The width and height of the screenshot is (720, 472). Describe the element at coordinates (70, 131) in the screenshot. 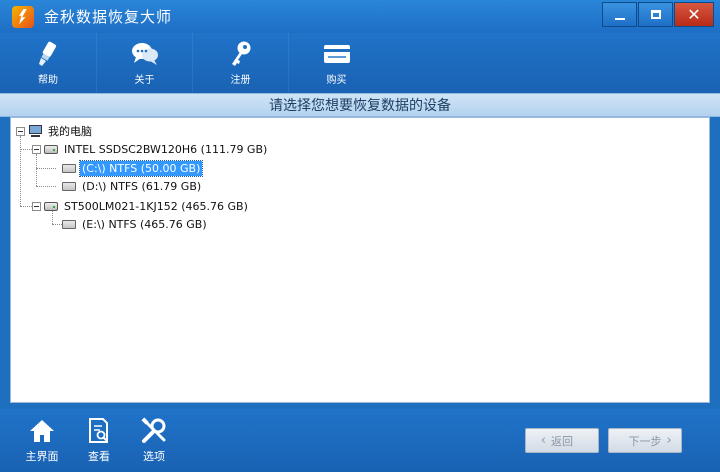

I see `tree-node-label: 我的电脑` at that location.